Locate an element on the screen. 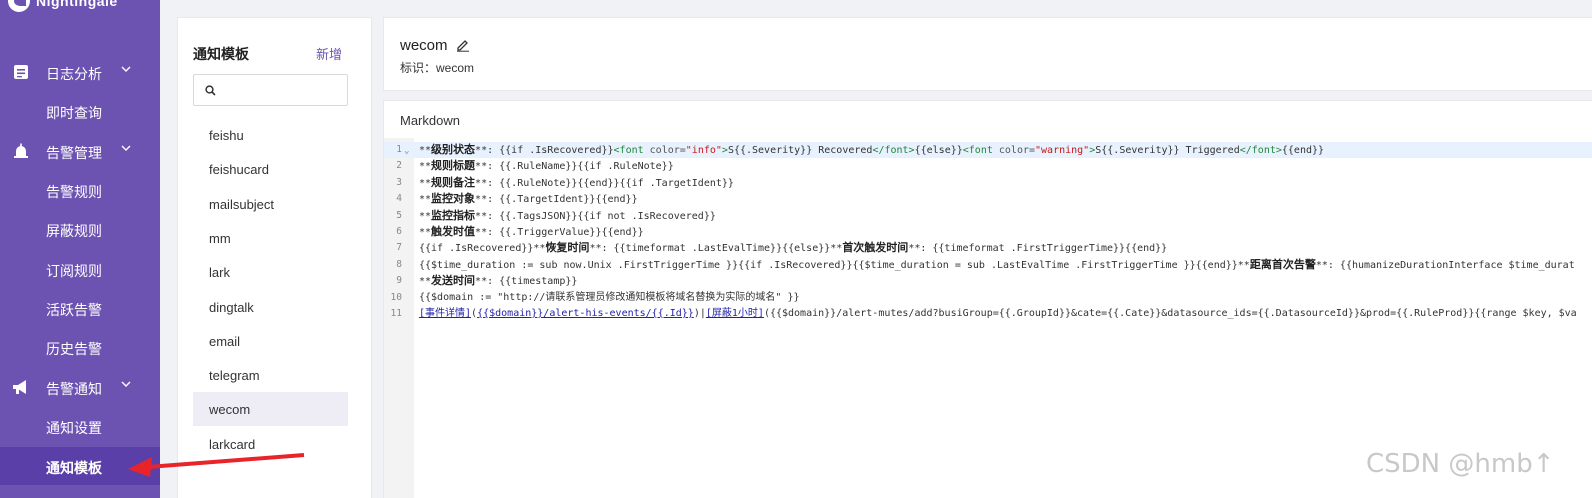 The height and width of the screenshot is (498, 1592). template-item-label: mailsubject is located at coordinates (242, 204).